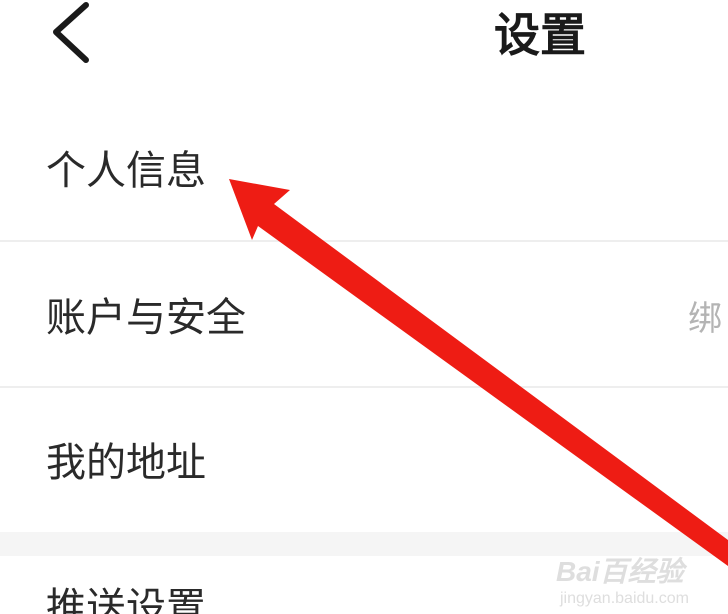 This screenshot has width=728, height=614. What do you see at coordinates (705, 319) in the screenshot?
I see `settings-item-value: 绑` at bounding box center [705, 319].